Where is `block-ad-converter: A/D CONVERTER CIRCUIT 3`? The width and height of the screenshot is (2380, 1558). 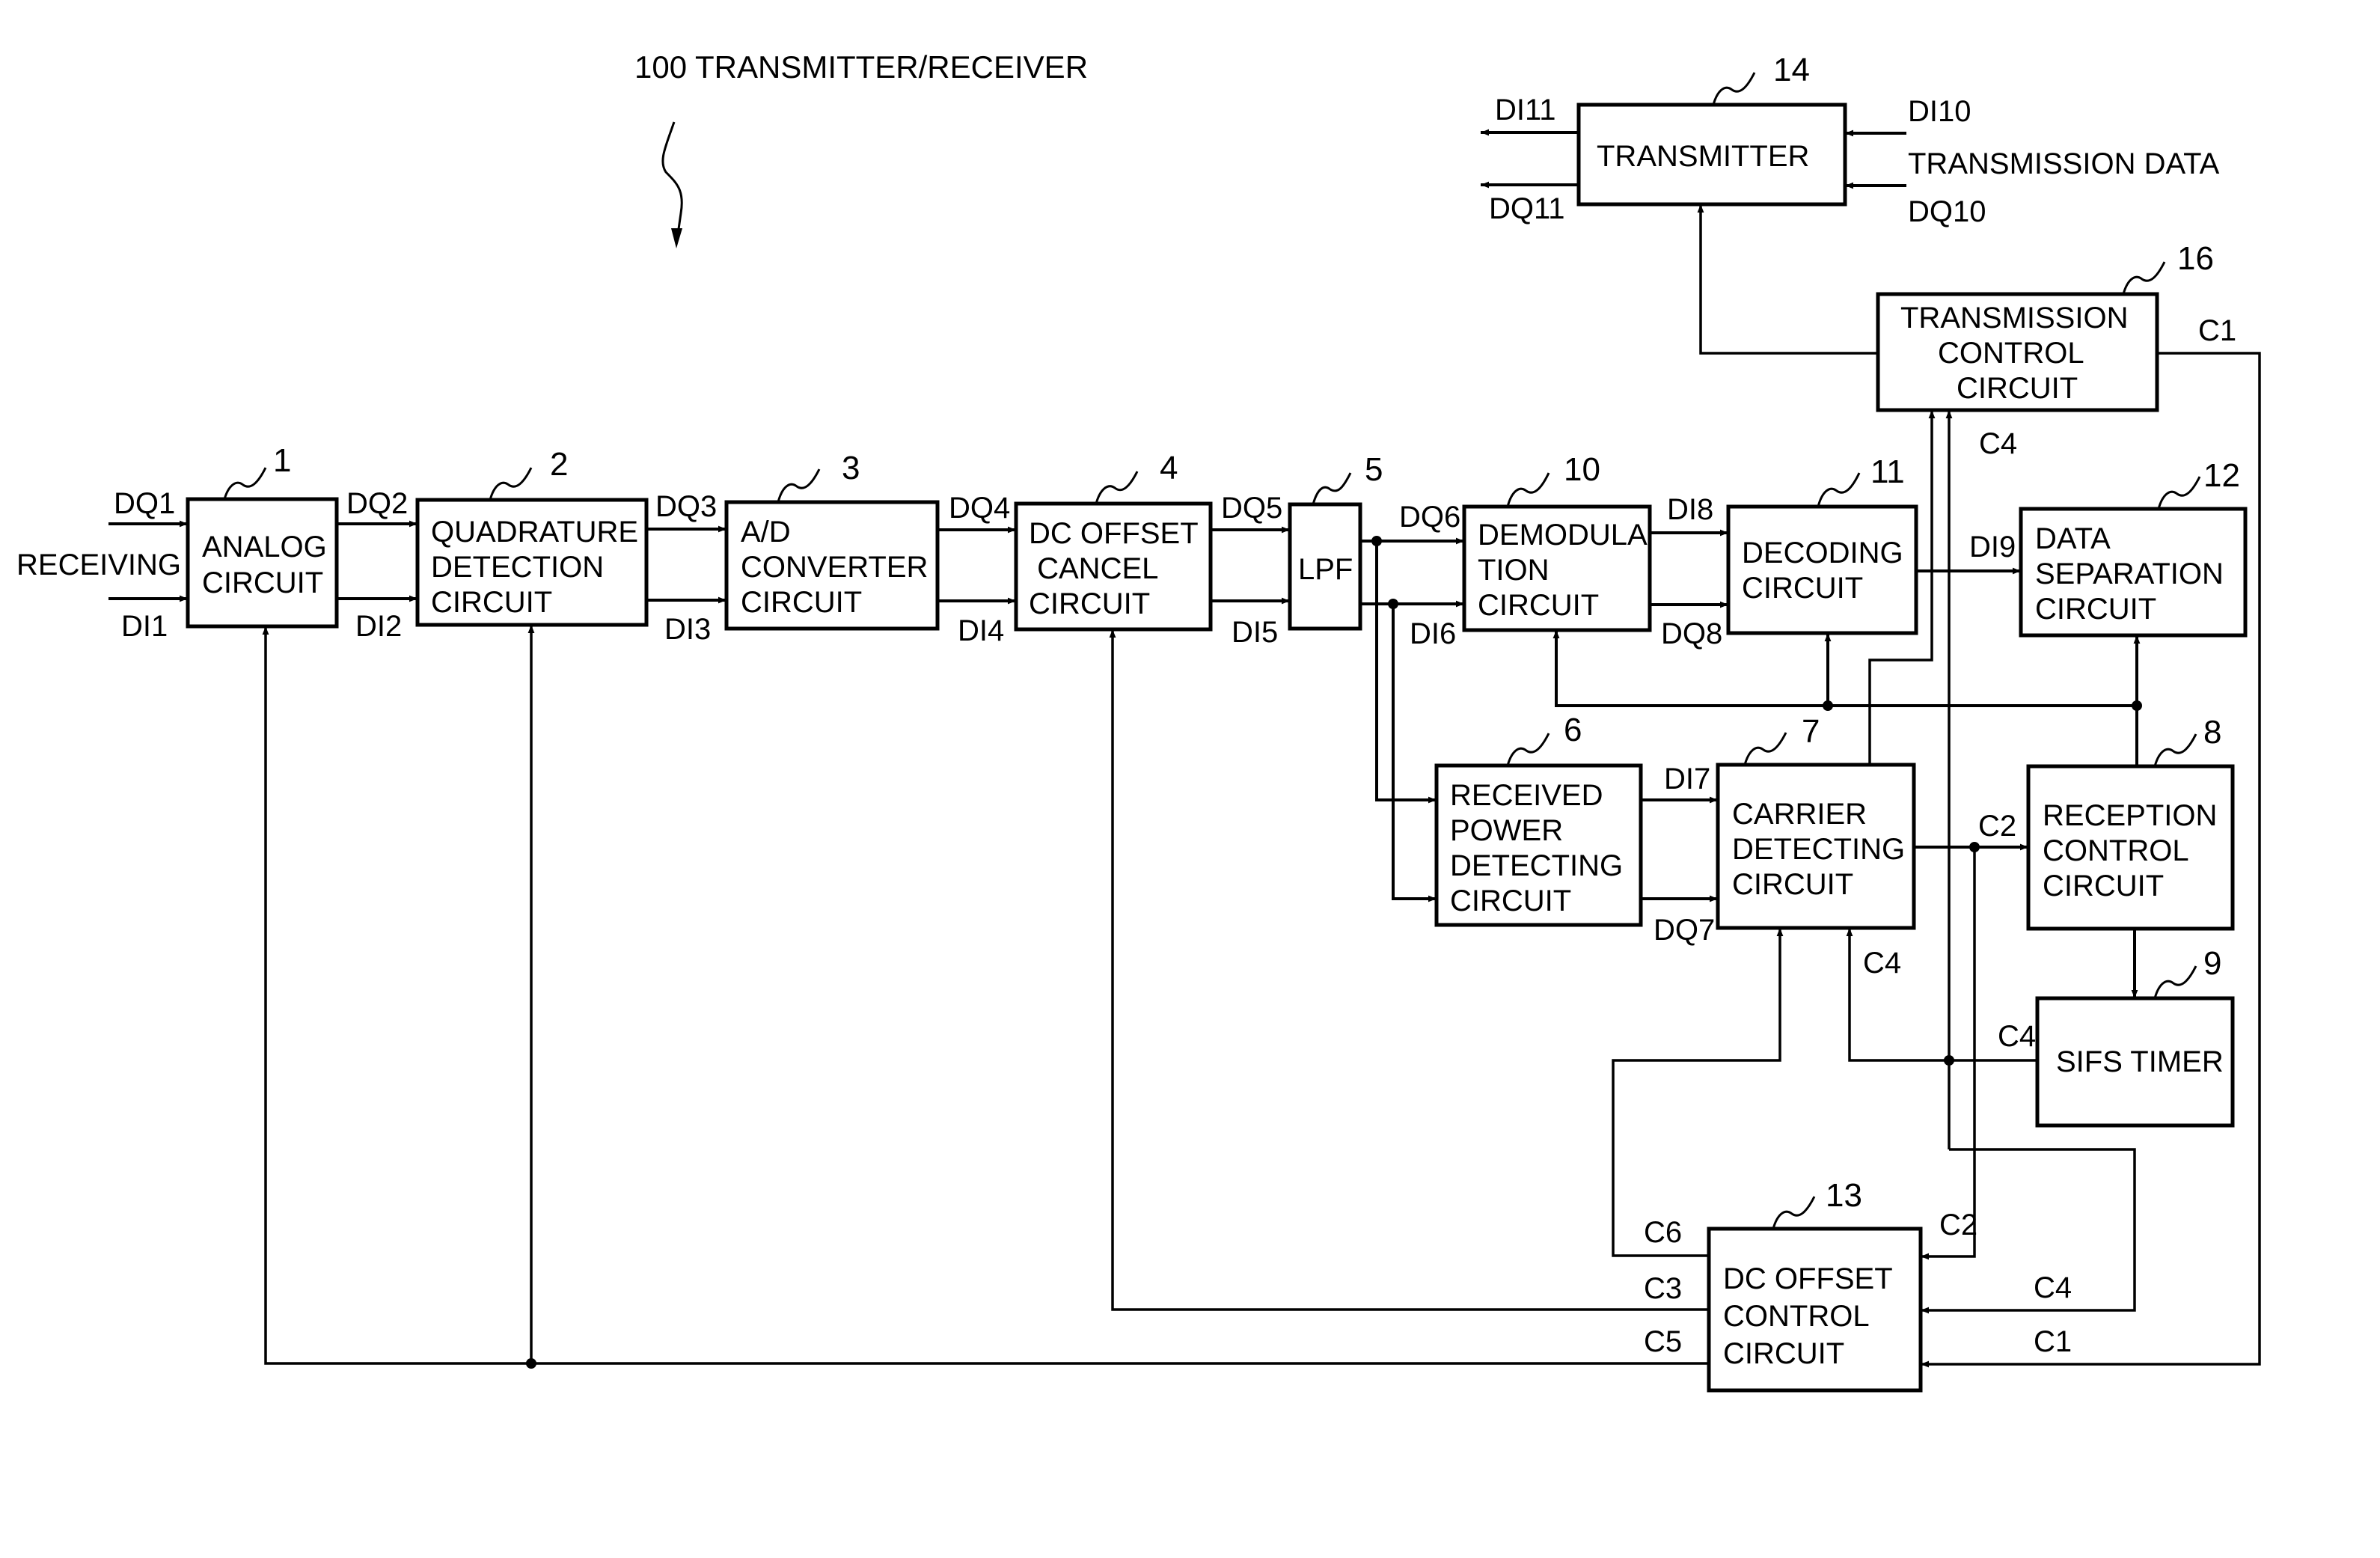 block-ad-converter: A/D CONVERTER CIRCUIT 3 is located at coordinates (832, 540).